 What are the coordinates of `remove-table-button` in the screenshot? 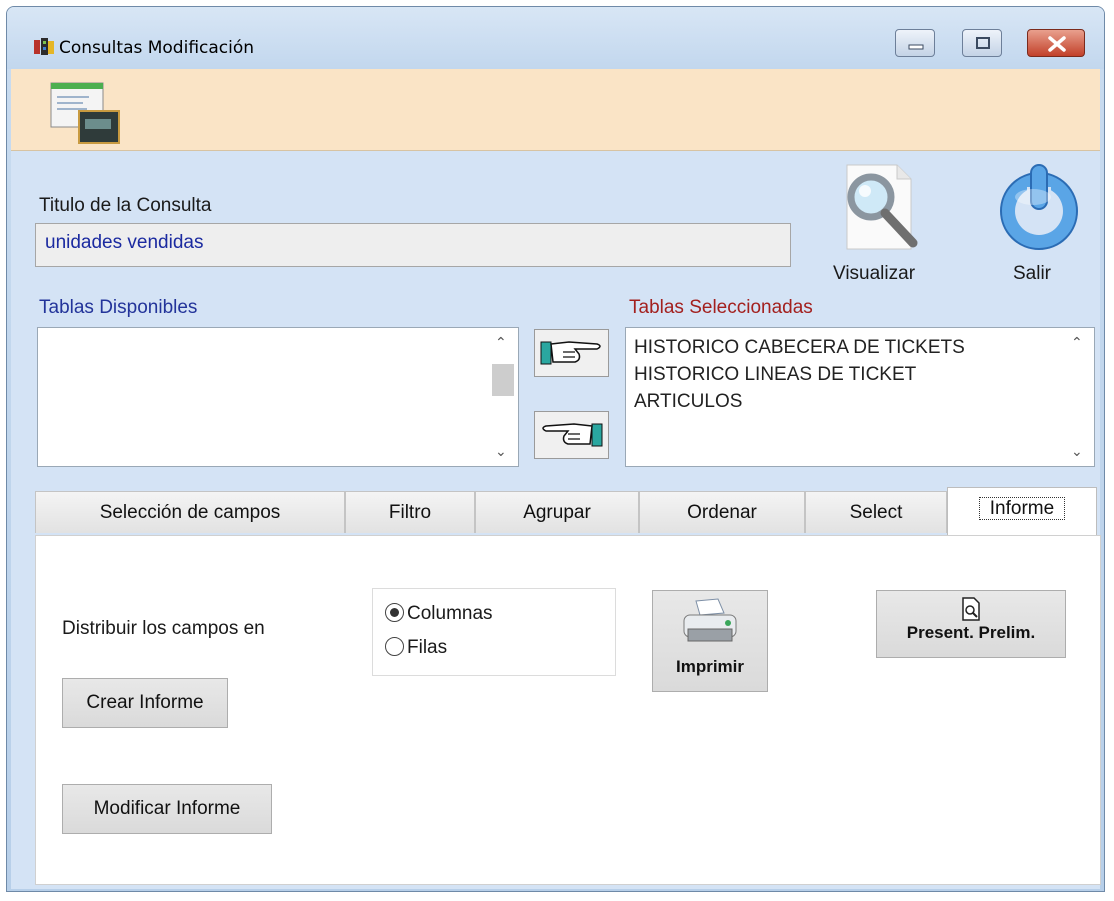 It's located at (571, 435).